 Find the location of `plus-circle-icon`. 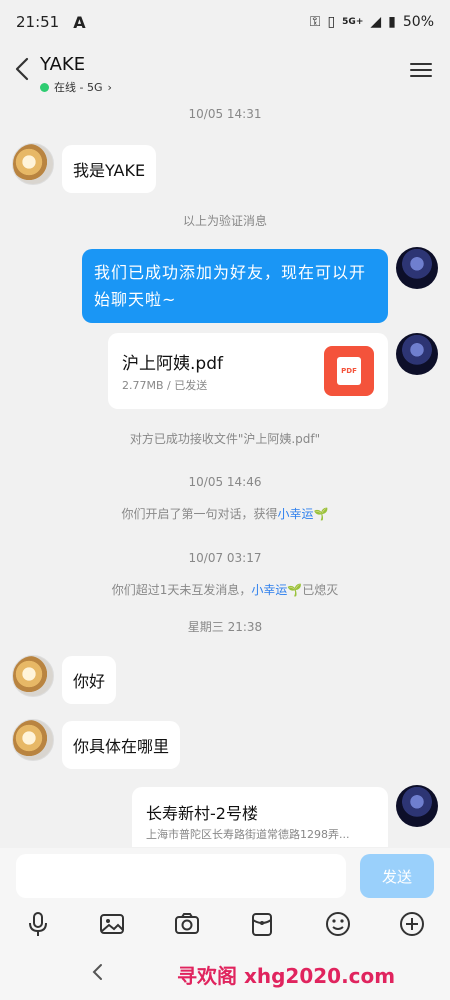

plus-circle-icon is located at coordinates (412, 924).